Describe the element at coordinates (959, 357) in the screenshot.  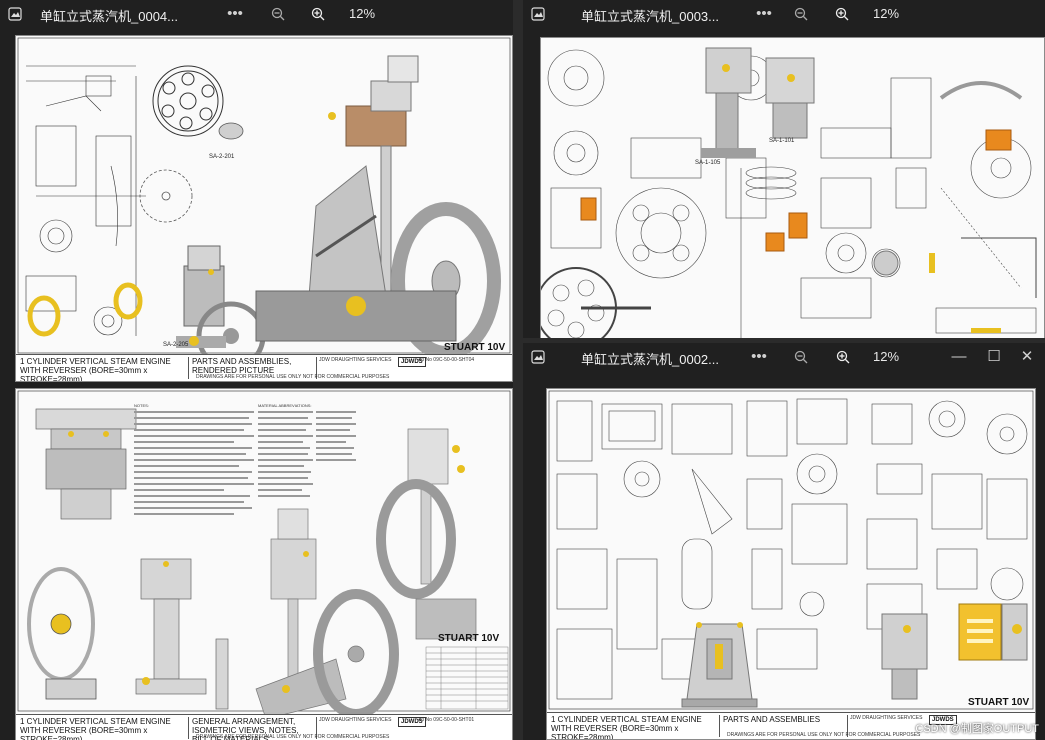
I see `minimize-icon: —` at that location.